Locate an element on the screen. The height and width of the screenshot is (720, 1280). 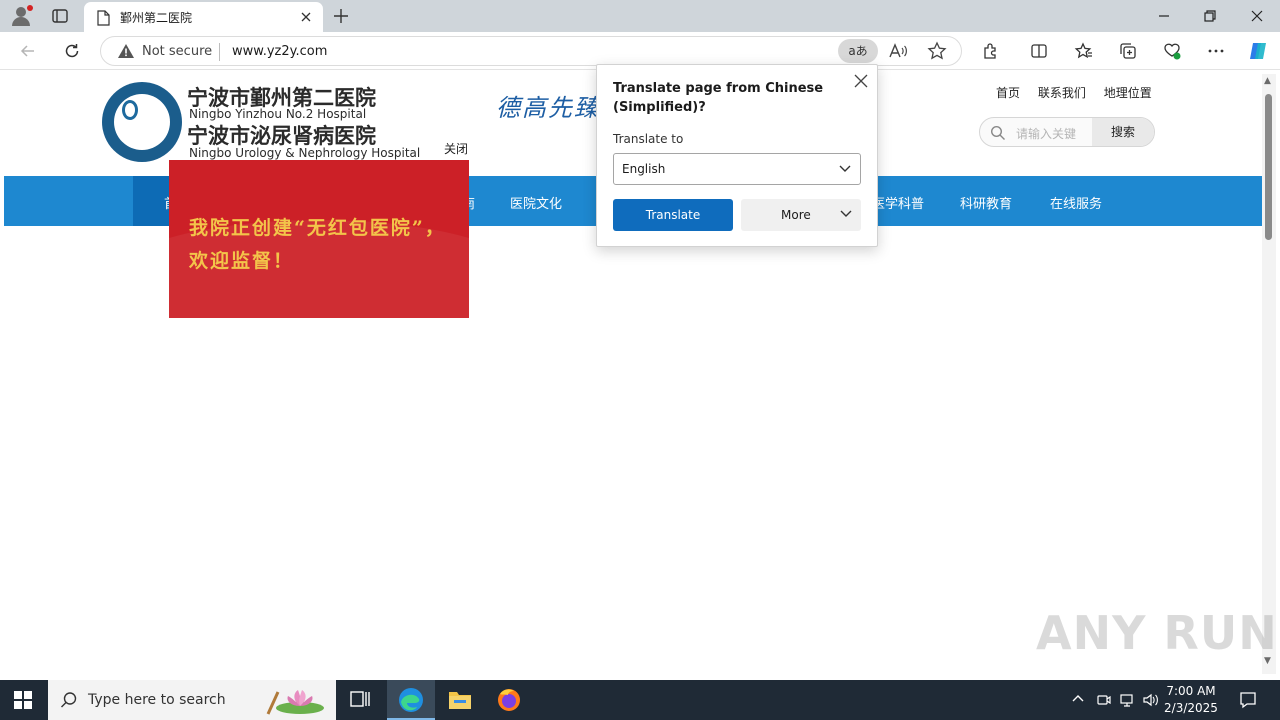
tab-active: 鄞州第二医院 is located at coordinates (203, 17).